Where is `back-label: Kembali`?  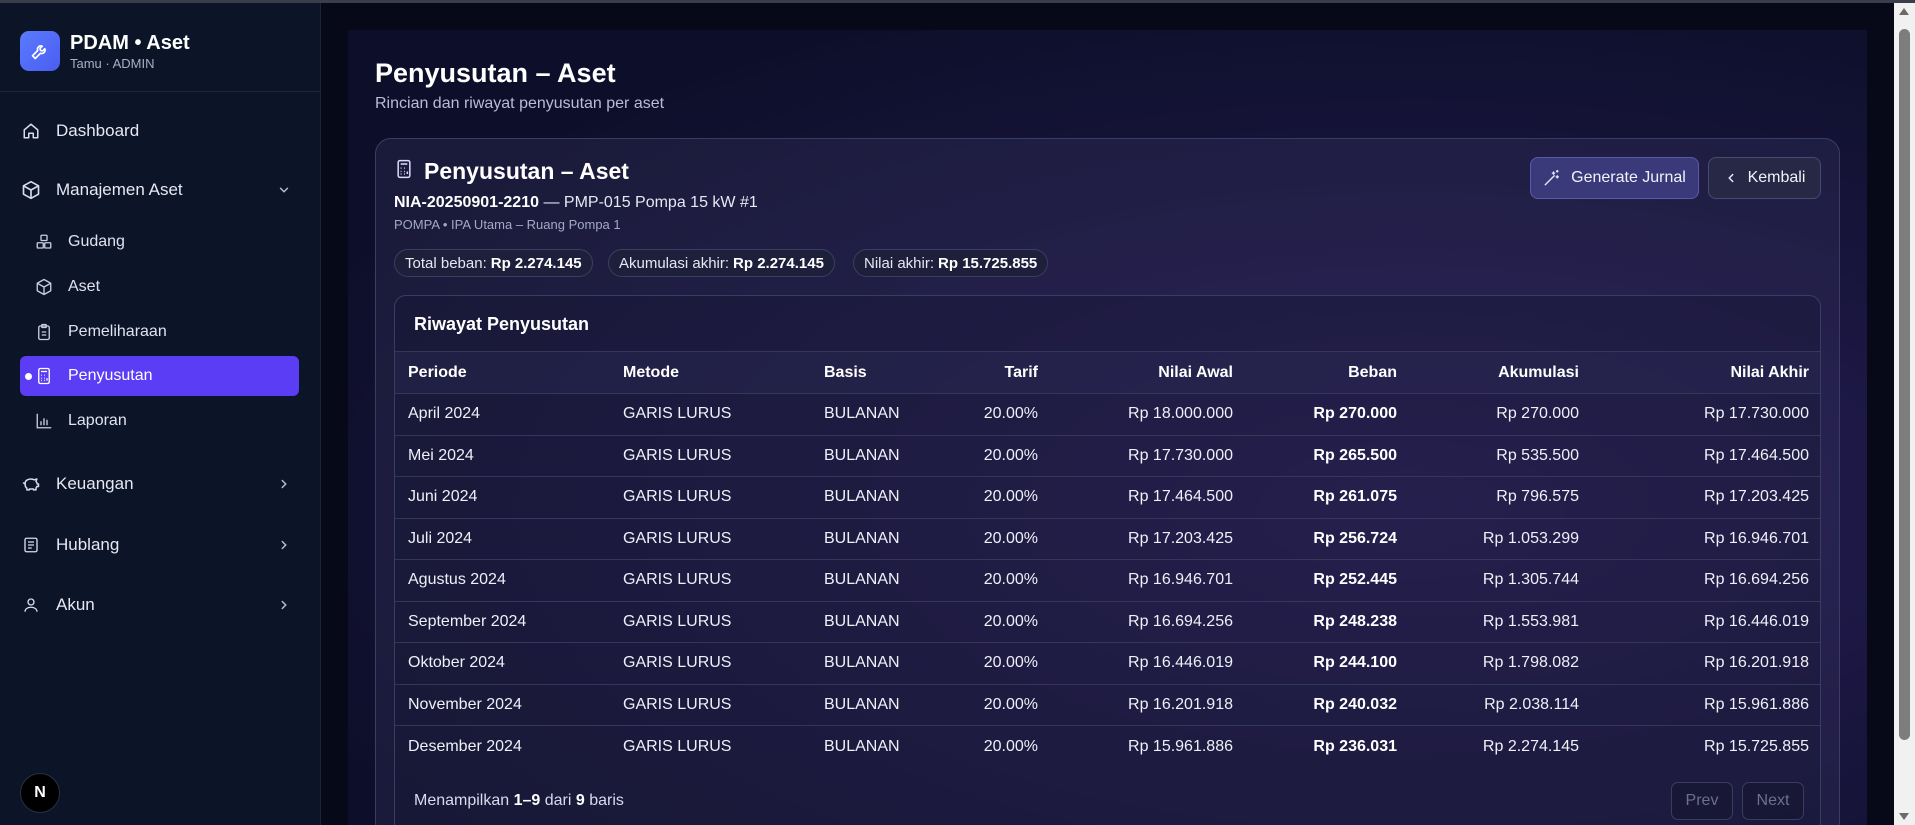 back-label: Kembali is located at coordinates (1776, 177).